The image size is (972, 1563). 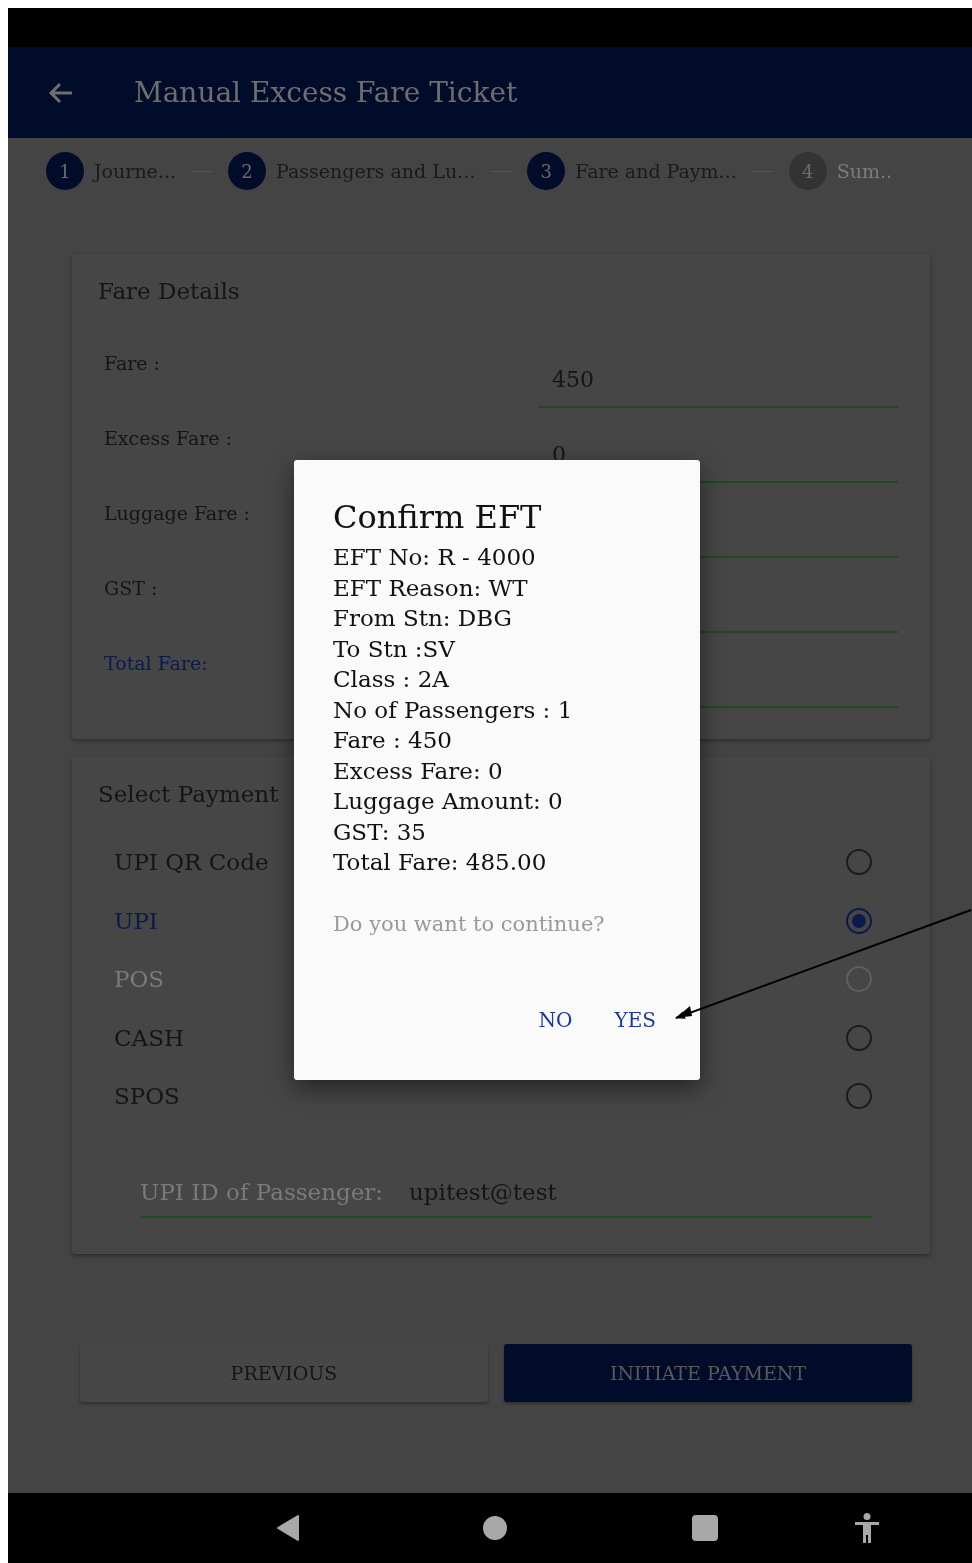 I want to click on detail-line: Class : 2A, so click(x=391, y=679).